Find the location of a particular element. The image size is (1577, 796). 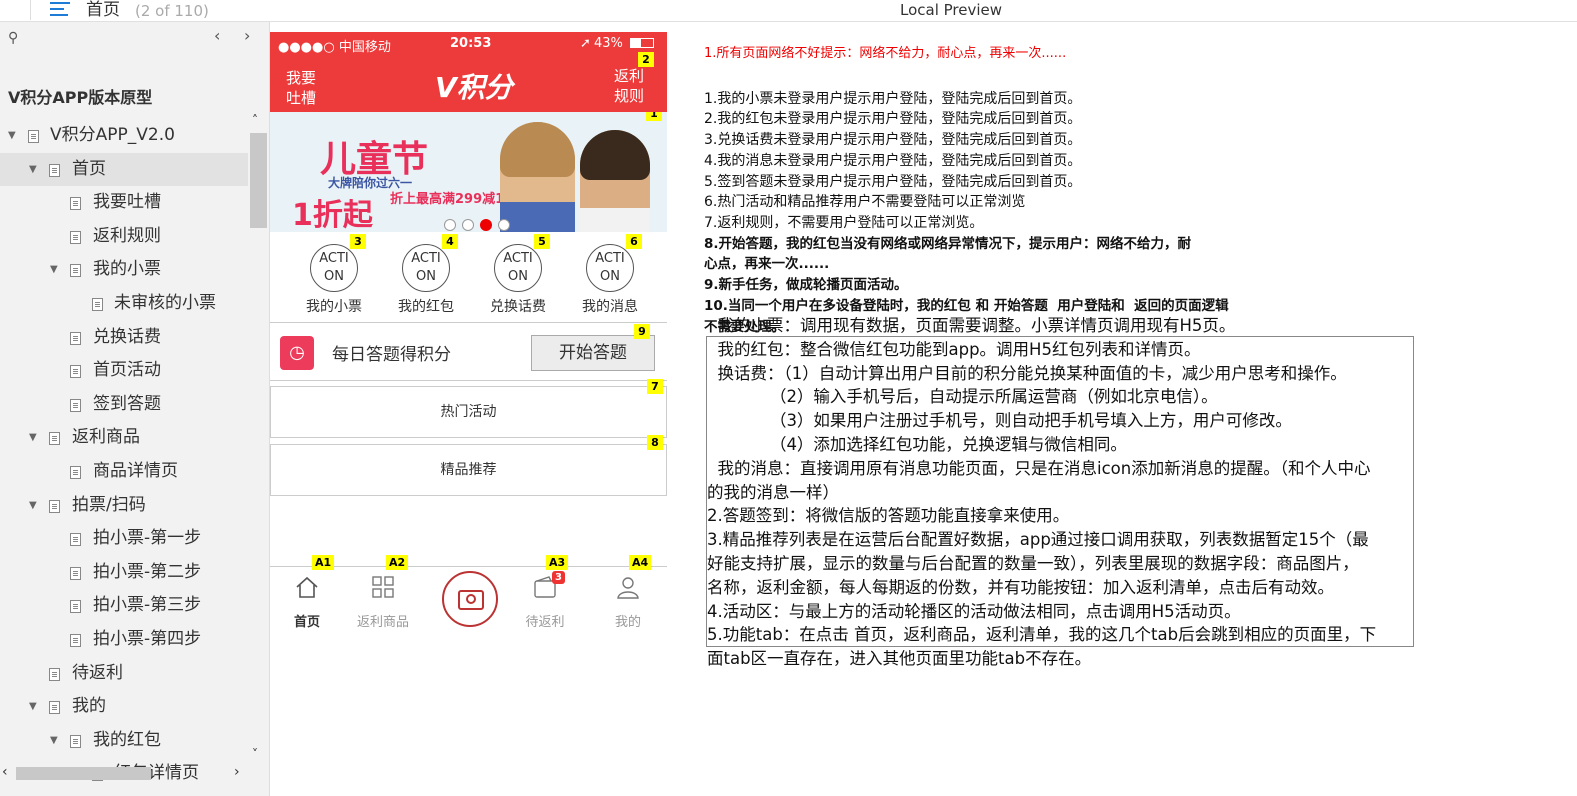

tree-item: 返利规则 is located at coordinates (124, 237).